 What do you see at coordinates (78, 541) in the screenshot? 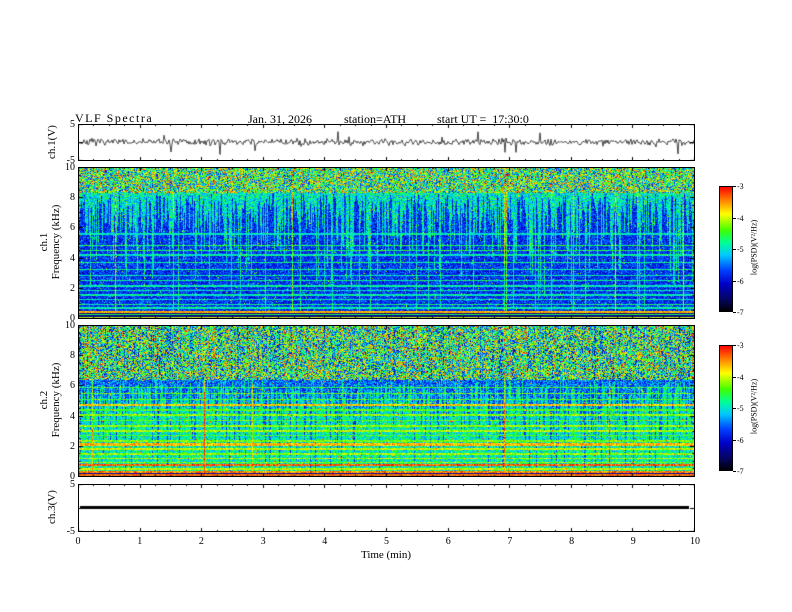
I see `x-tick-label: 0` at bounding box center [78, 541].